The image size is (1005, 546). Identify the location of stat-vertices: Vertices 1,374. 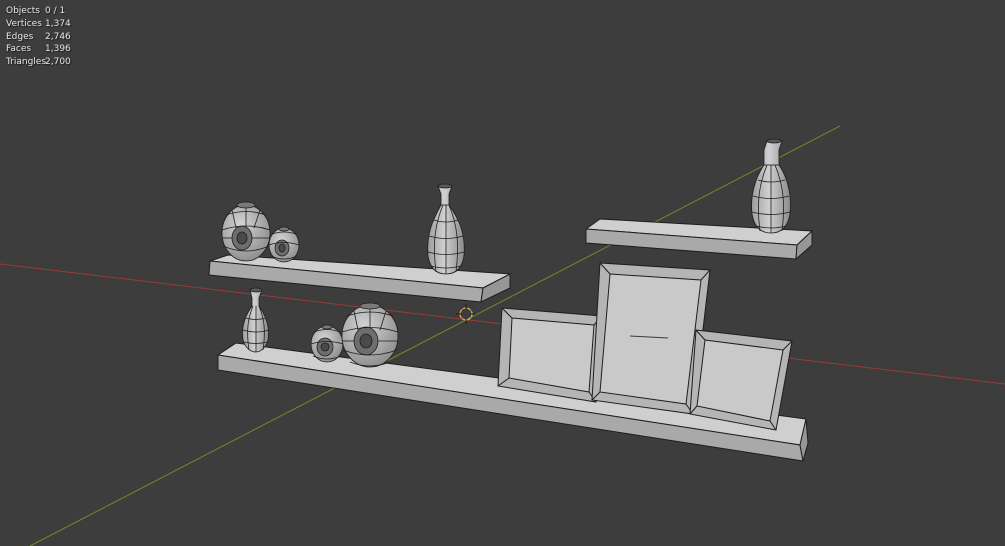
(38, 24).